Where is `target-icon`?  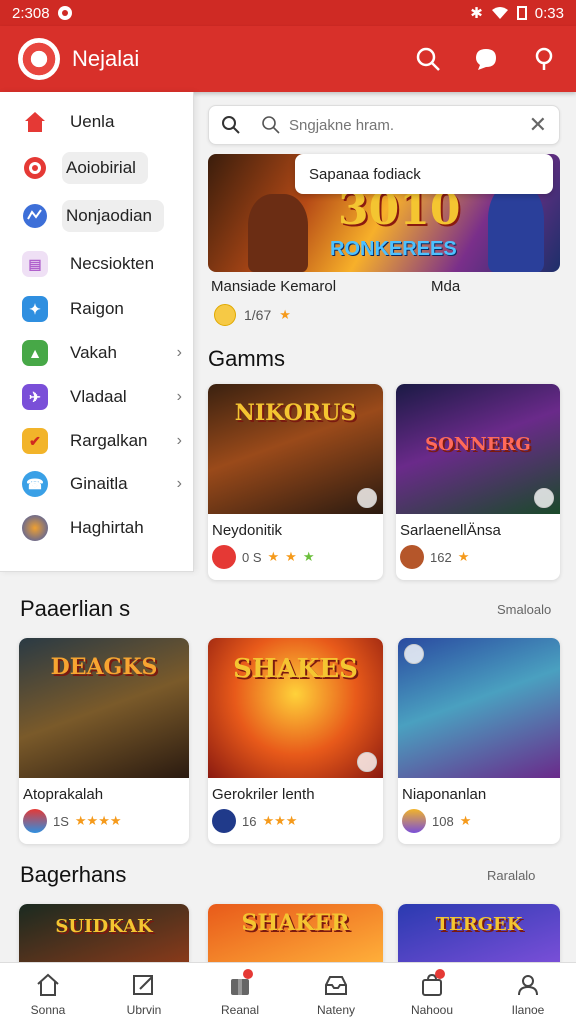 target-icon is located at coordinates (35, 168).